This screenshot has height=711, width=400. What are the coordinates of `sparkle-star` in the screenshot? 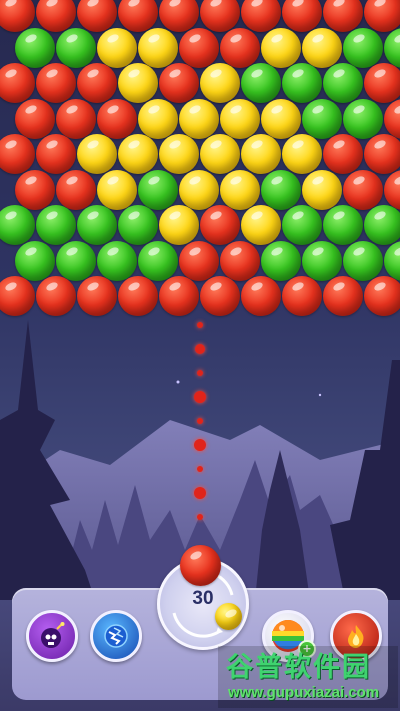 It's located at (320, 395).